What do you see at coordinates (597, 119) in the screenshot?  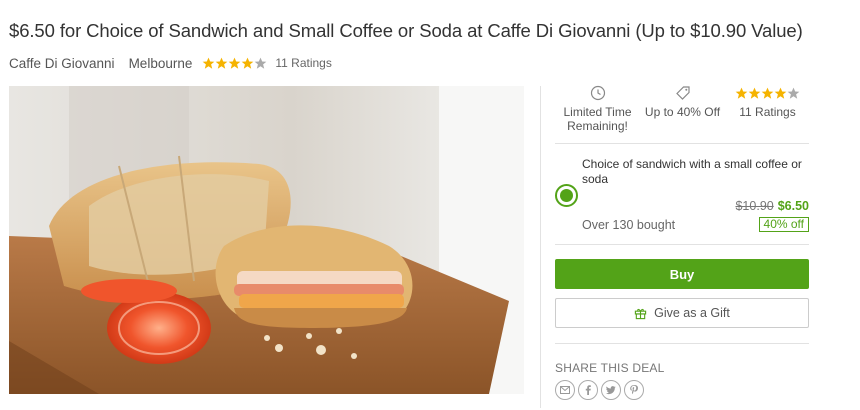 I see `highlight-label: Limited Time Remaining!` at bounding box center [597, 119].